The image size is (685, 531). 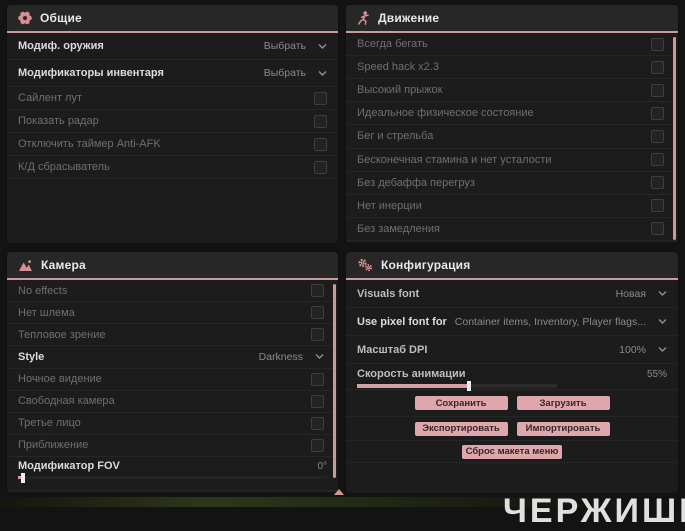 What do you see at coordinates (512, 377) in the screenshot?
I see `animation-speed-row: Скорость анимации 55%` at bounding box center [512, 377].